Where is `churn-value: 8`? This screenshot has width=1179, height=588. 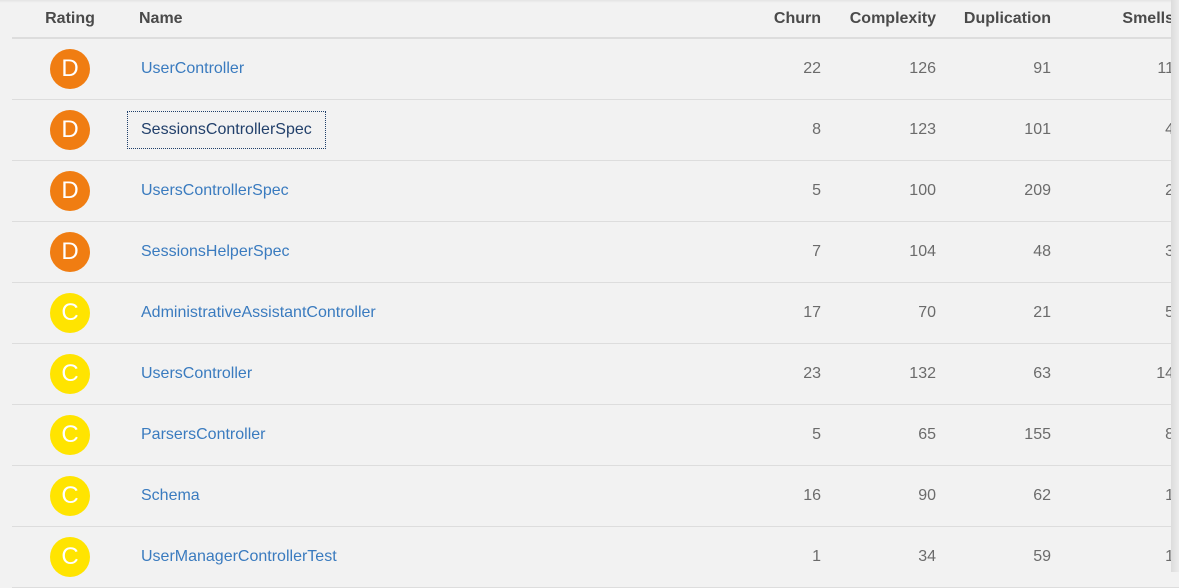 churn-value: 8 is located at coordinates (749, 130).